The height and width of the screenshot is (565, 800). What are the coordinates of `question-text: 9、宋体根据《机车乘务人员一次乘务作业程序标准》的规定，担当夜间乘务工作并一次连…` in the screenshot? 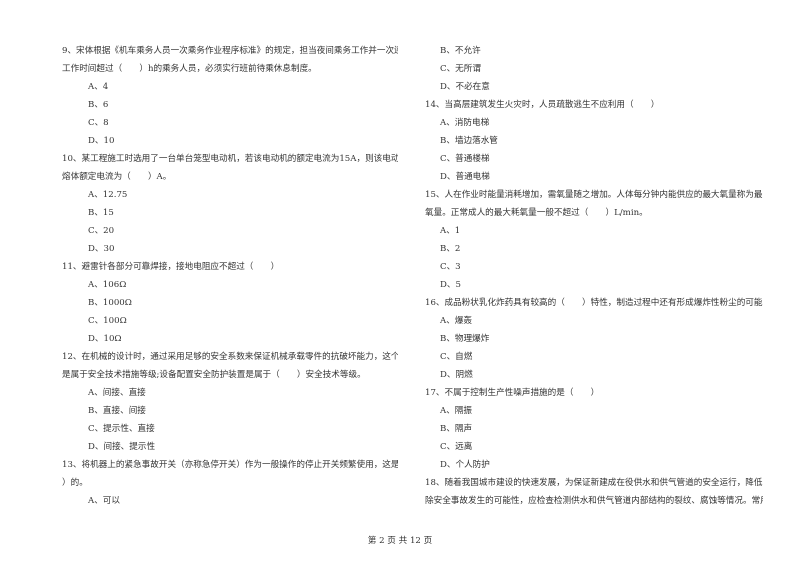 It's located at (230, 51).